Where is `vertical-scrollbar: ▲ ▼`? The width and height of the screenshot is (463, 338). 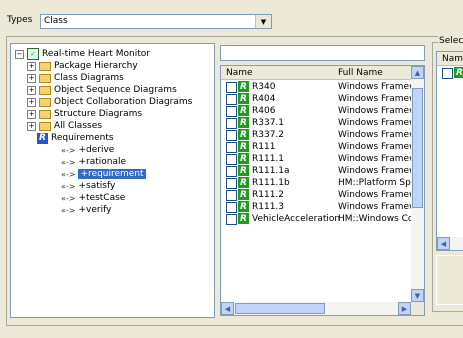
vertical-scrollbar: ▲ ▼ is located at coordinates (417, 184).